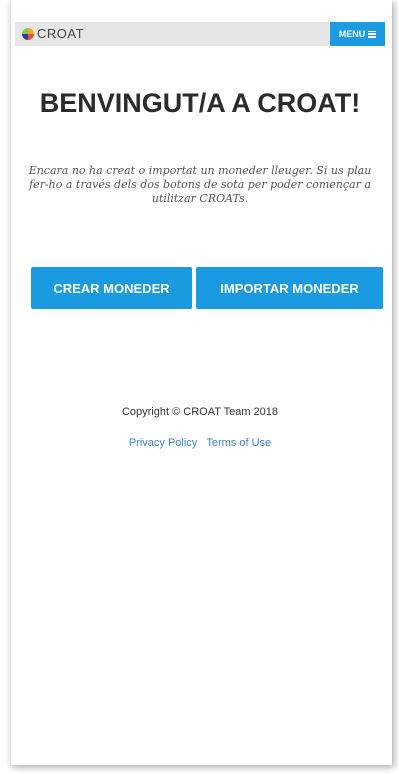 The height and width of the screenshot is (774, 399). What do you see at coordinates (289, 288) in the screenshot?
I see `import-wallet-button: IMPORTAR MONEDER` at bounding box center [289, 288].